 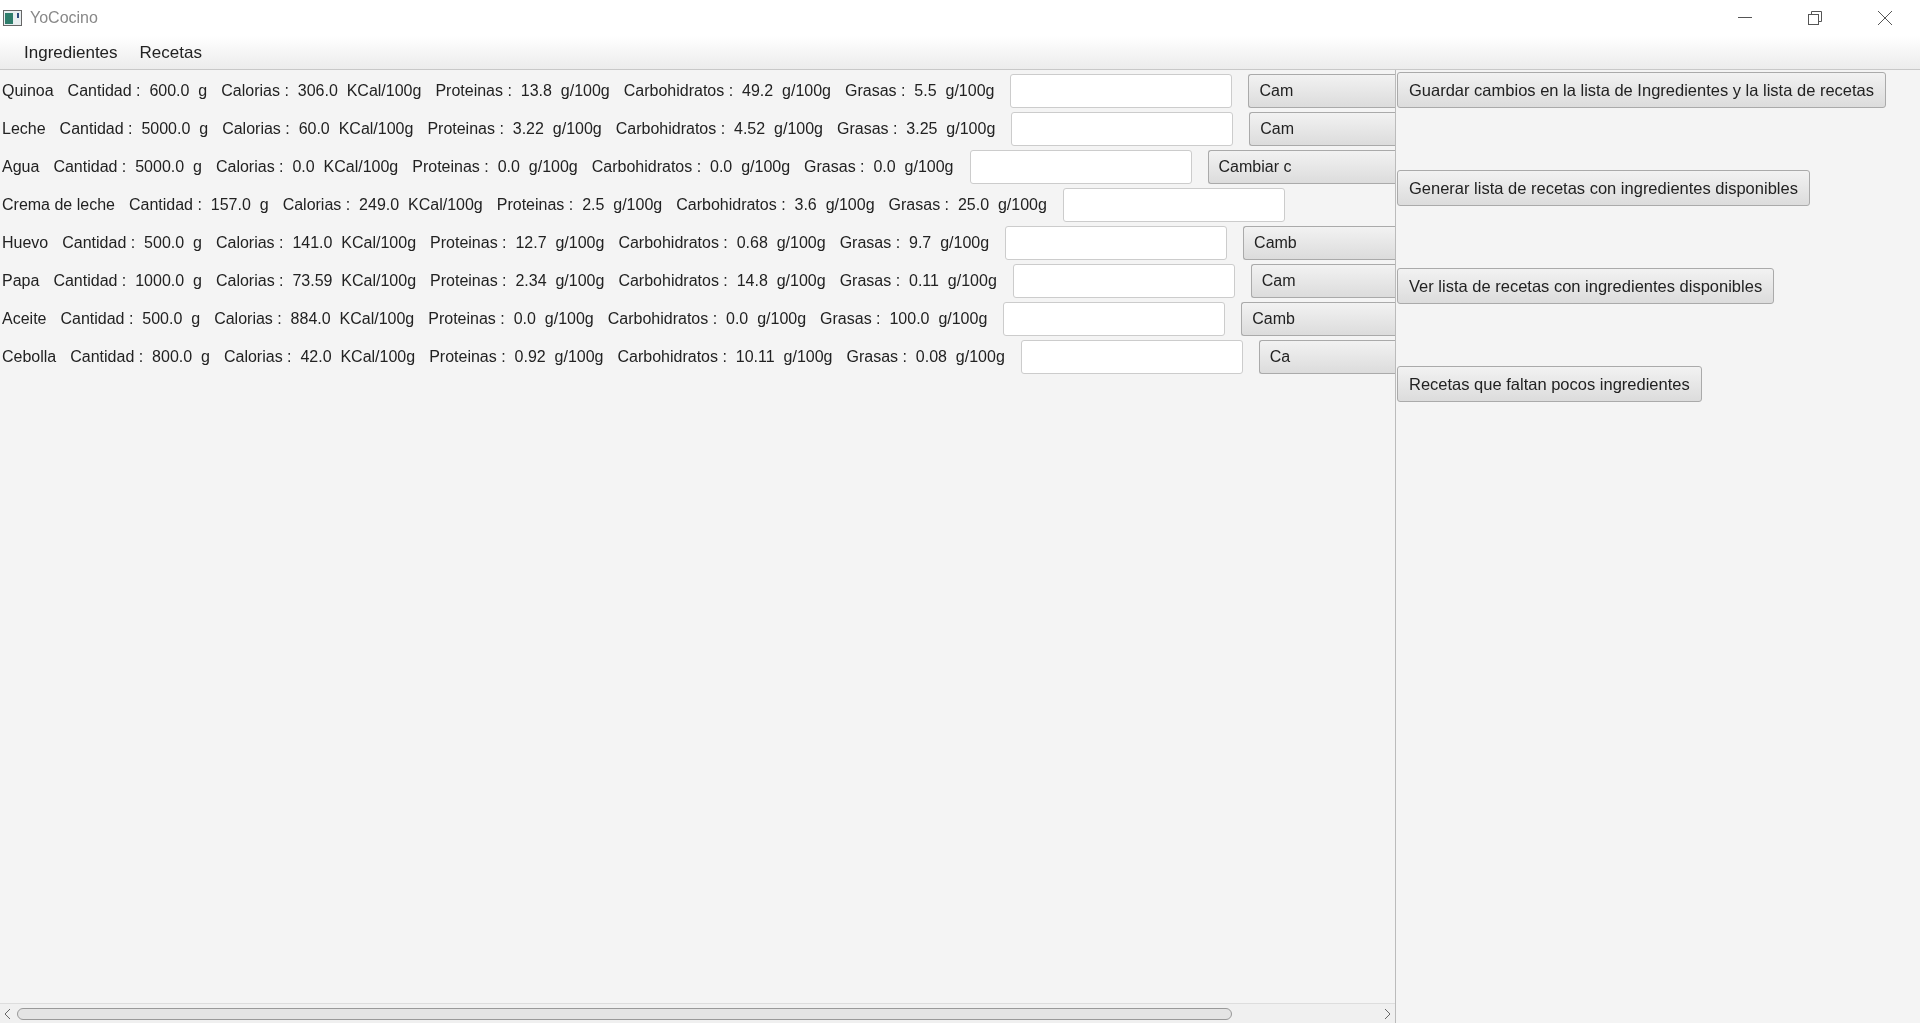 I want to click on nutrient-label: Cantidad : 157.0 g, so click(x=198, y=205).